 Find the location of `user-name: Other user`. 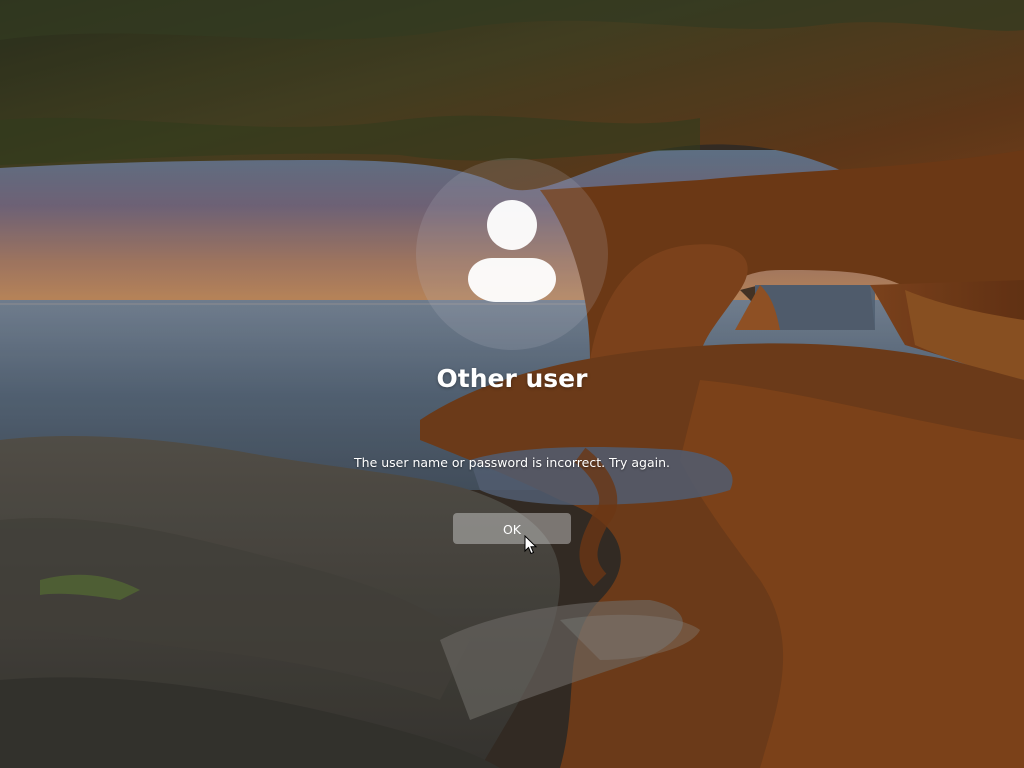

user-name: Other user is located at coordinates (512, 378).